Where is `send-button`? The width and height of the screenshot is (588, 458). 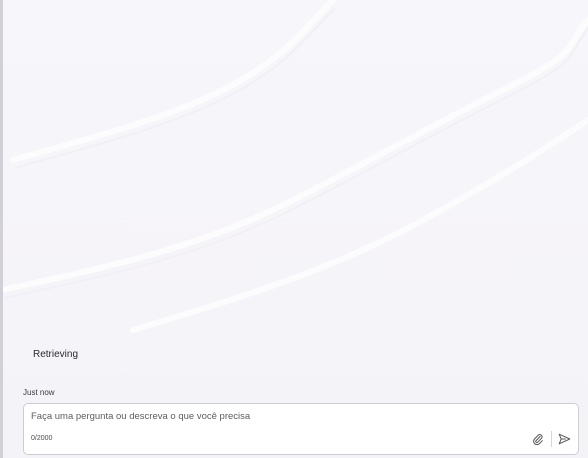 send-button is located at coordinates (564, 439).